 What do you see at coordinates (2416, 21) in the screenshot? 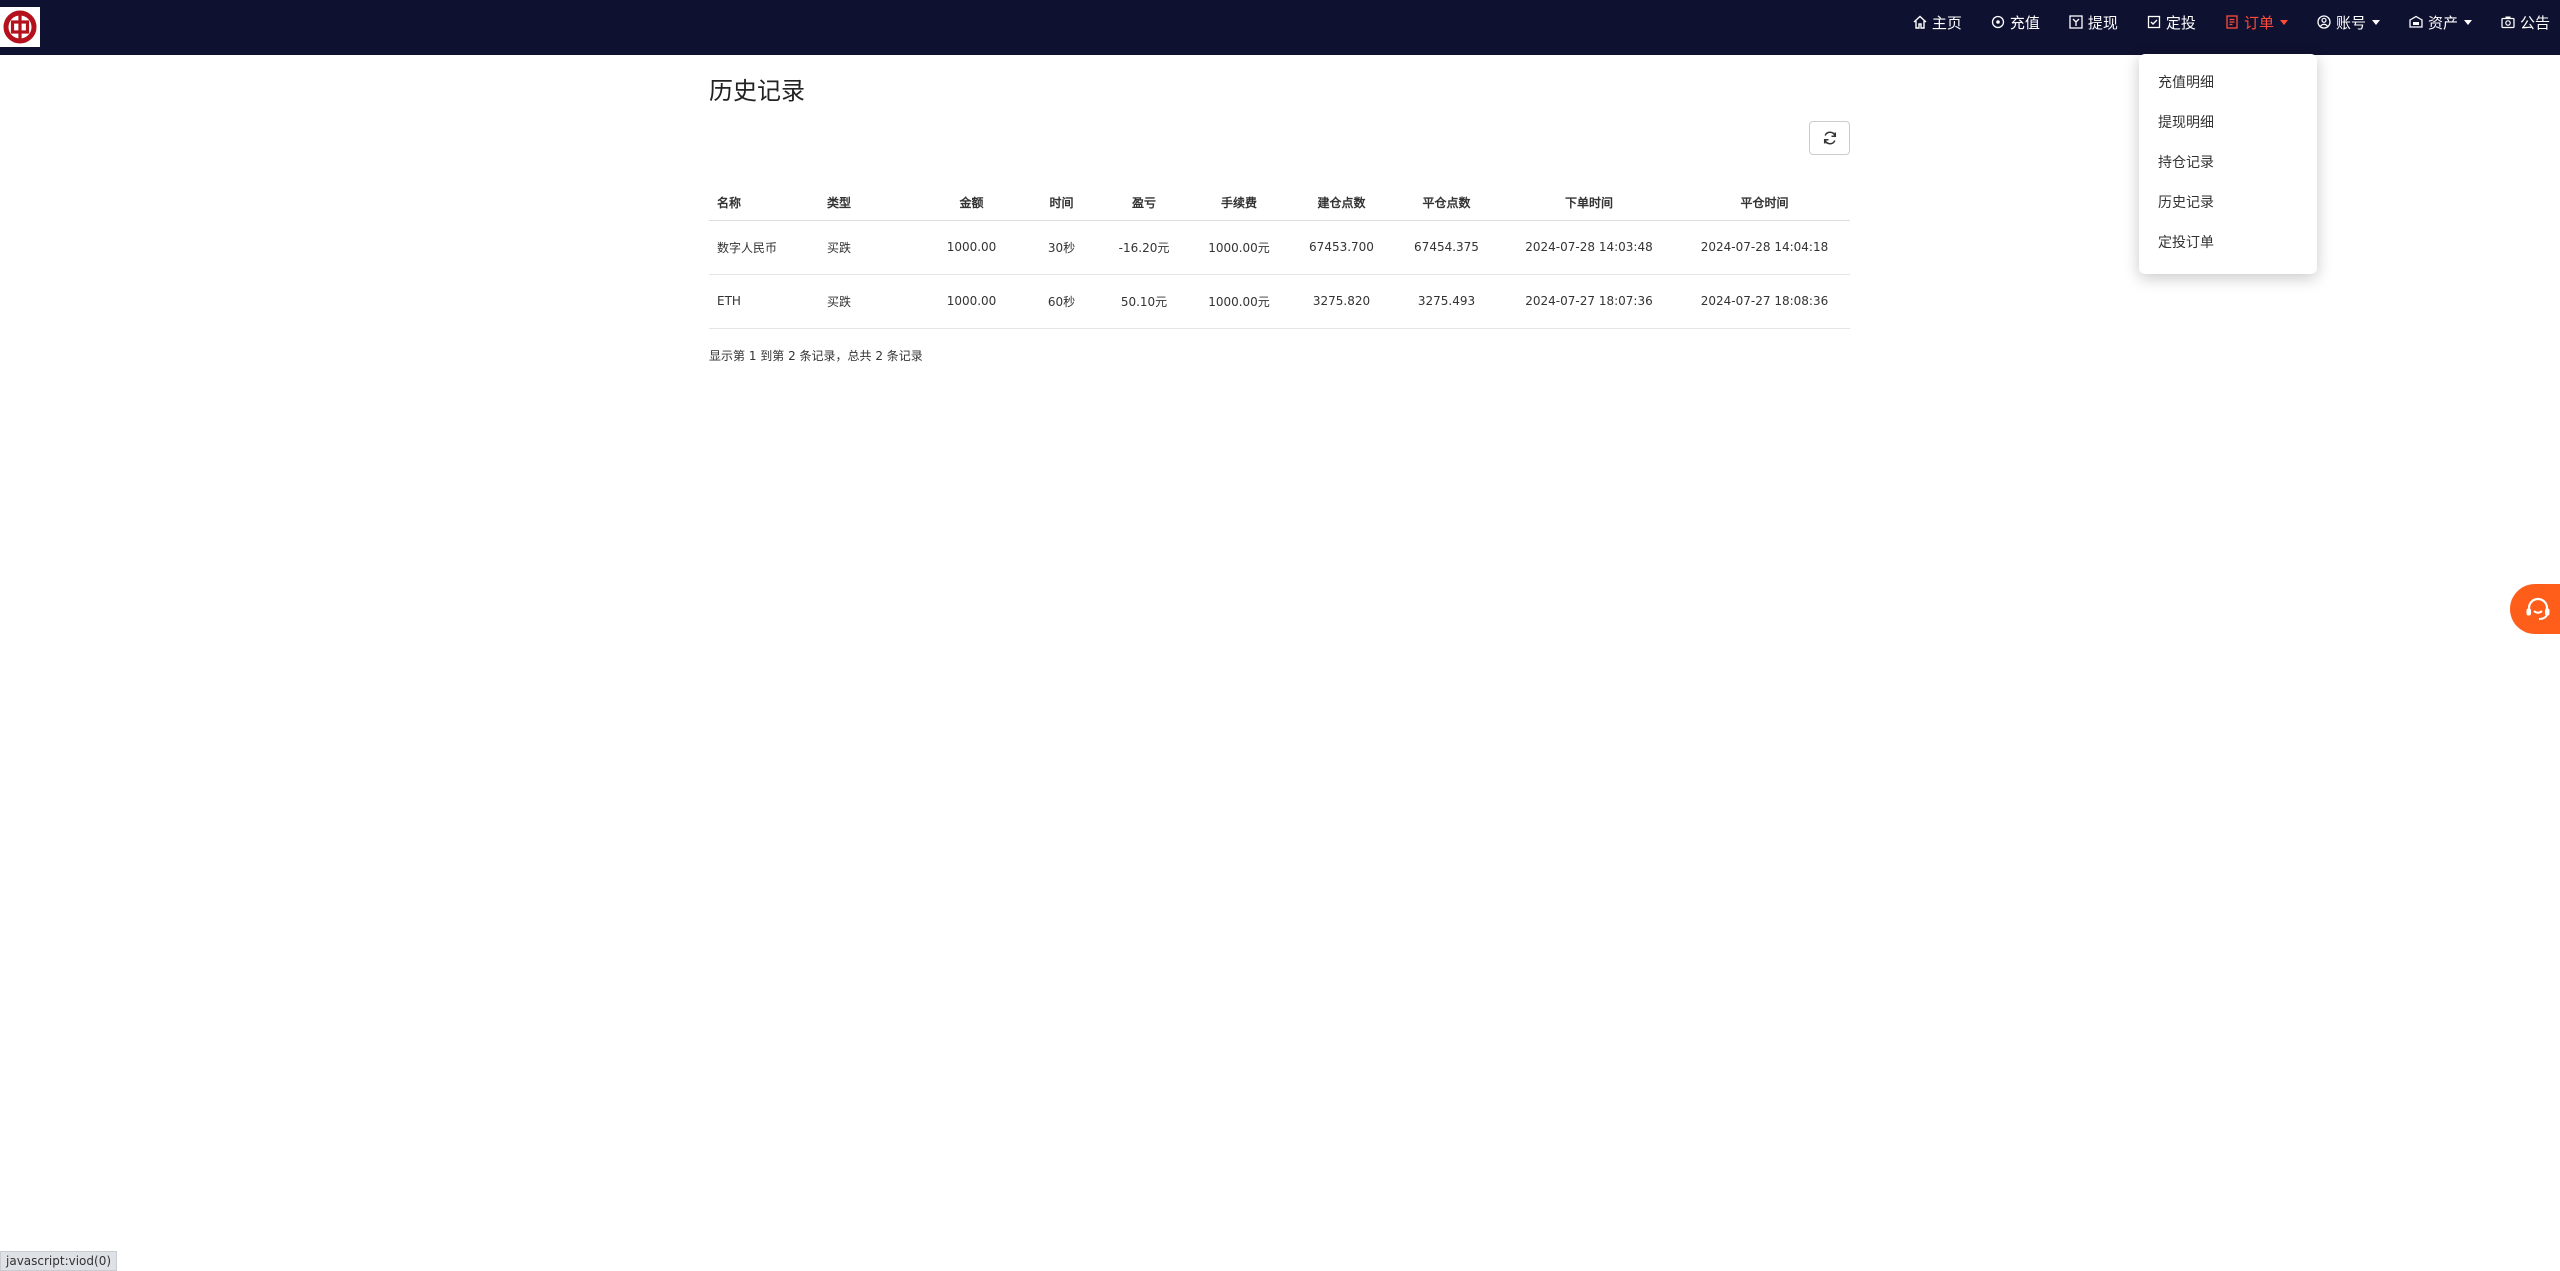
I see `wallet-icon` at bounding box center [2416, 21].